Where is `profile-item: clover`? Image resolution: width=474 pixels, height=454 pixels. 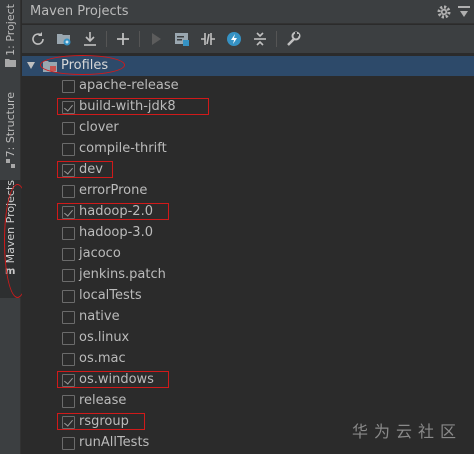 profile-item: clover is located at coordinates (248, 128).